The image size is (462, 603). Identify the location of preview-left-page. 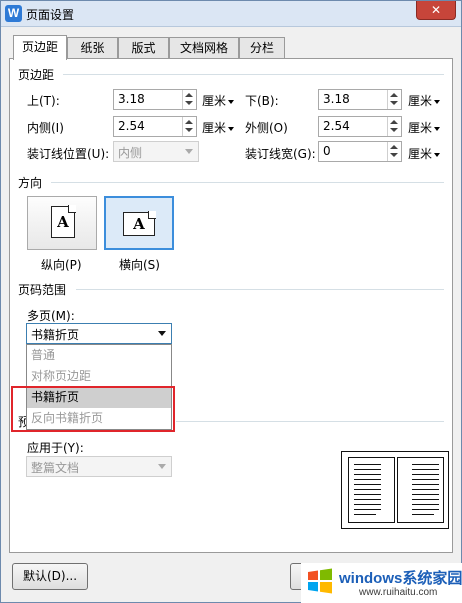
(371, 490).